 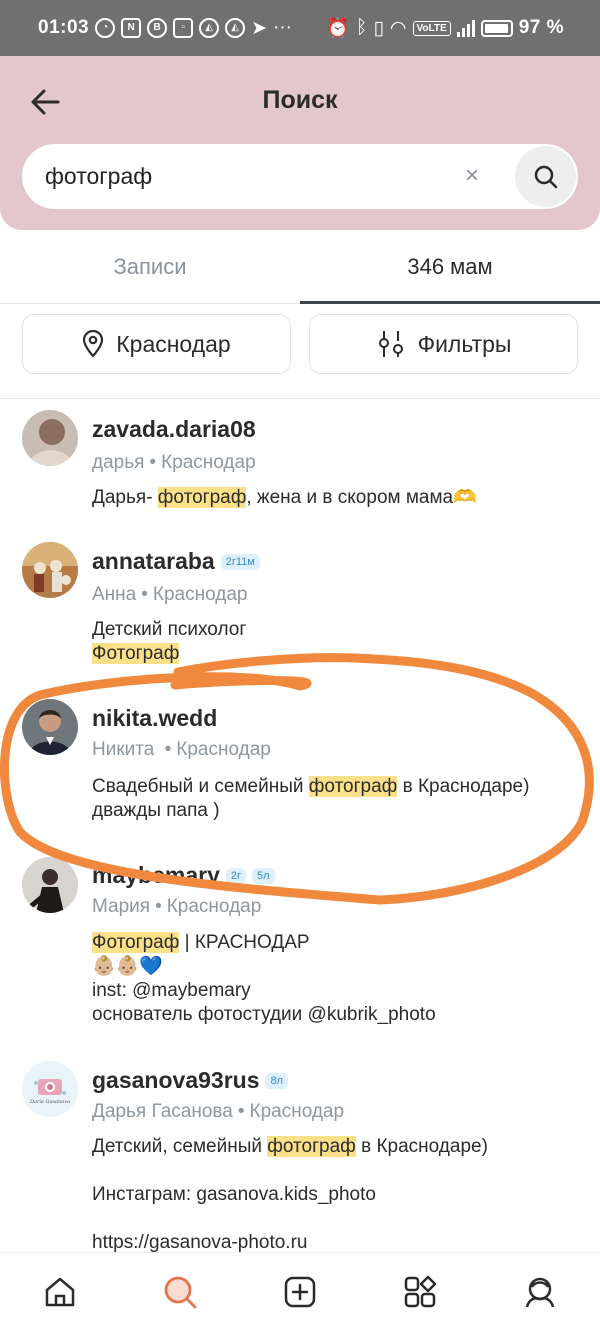 I want to click on nav-profile, so click(x=540, y=1292).